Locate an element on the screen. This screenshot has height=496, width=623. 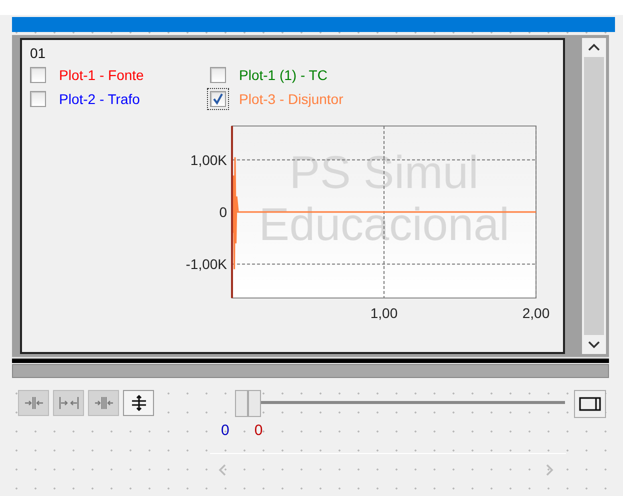
legend-checkbox: Plot-1 - Fonte is located at coordinates (87, 75).